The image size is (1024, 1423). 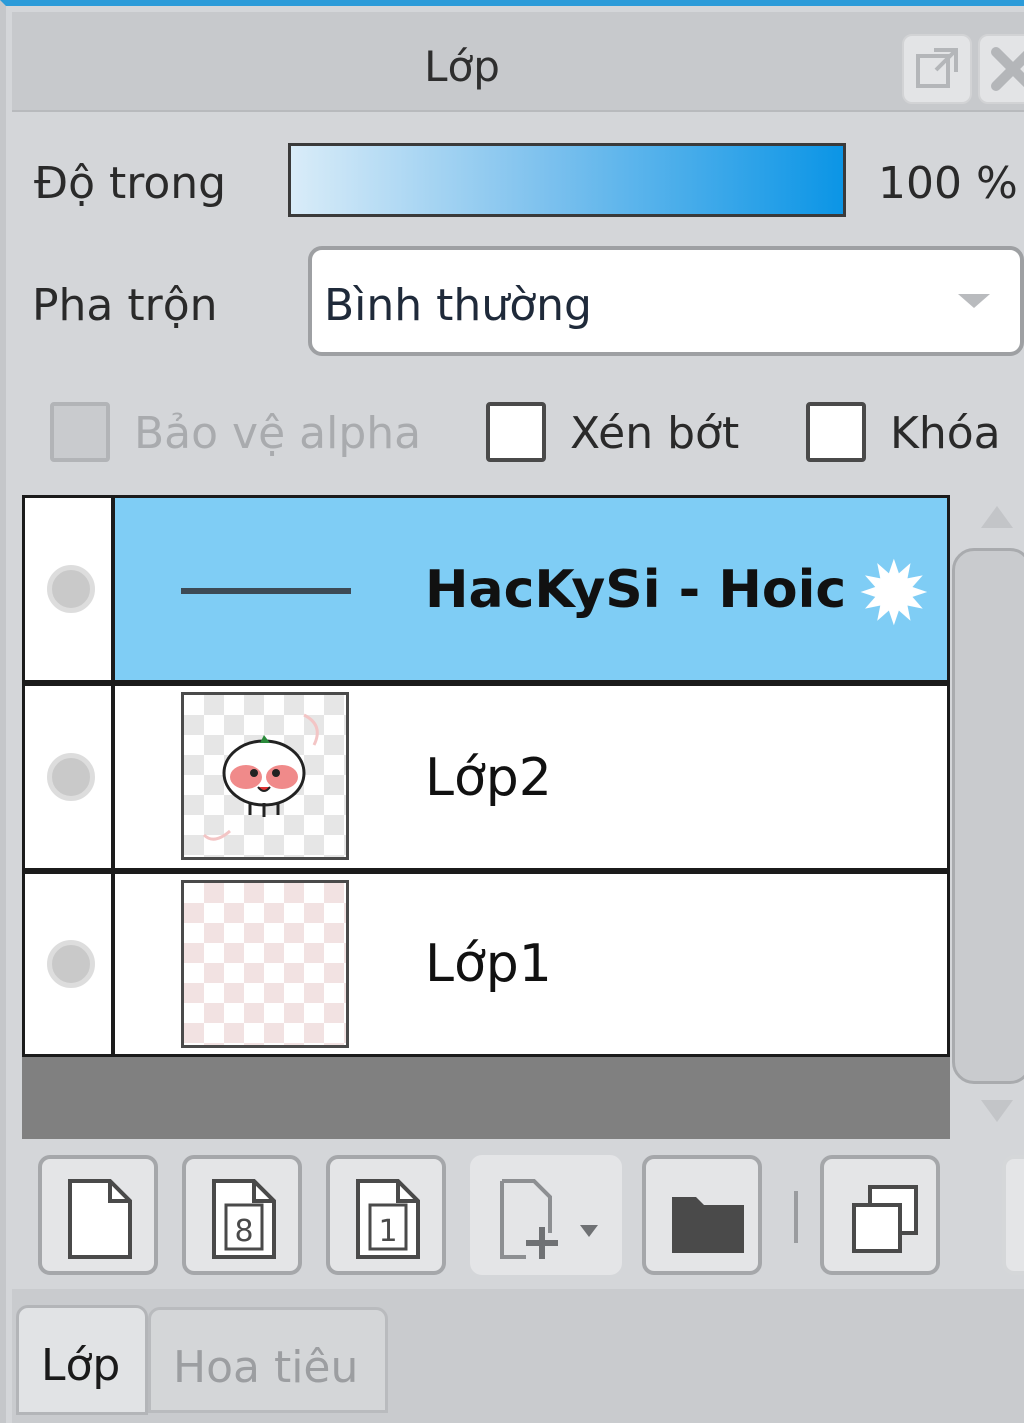 I want to click on add-layer-dropdown-button, so click(x=546, y=1215).